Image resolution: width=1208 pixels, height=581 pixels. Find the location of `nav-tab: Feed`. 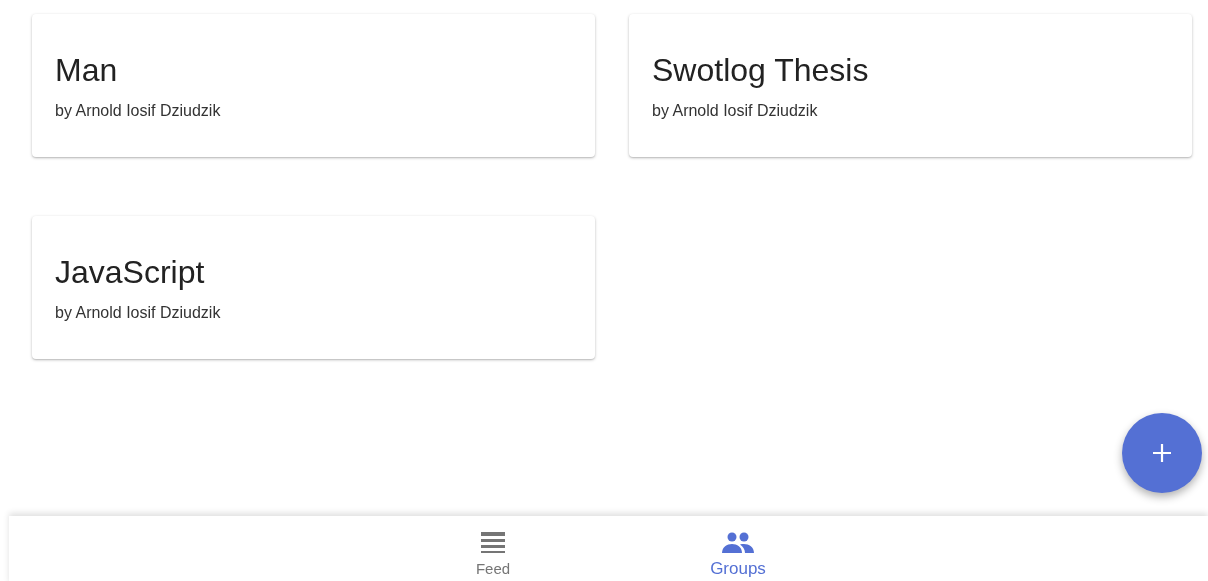

nav-tab: Feed is located at coordinates (493, 548).